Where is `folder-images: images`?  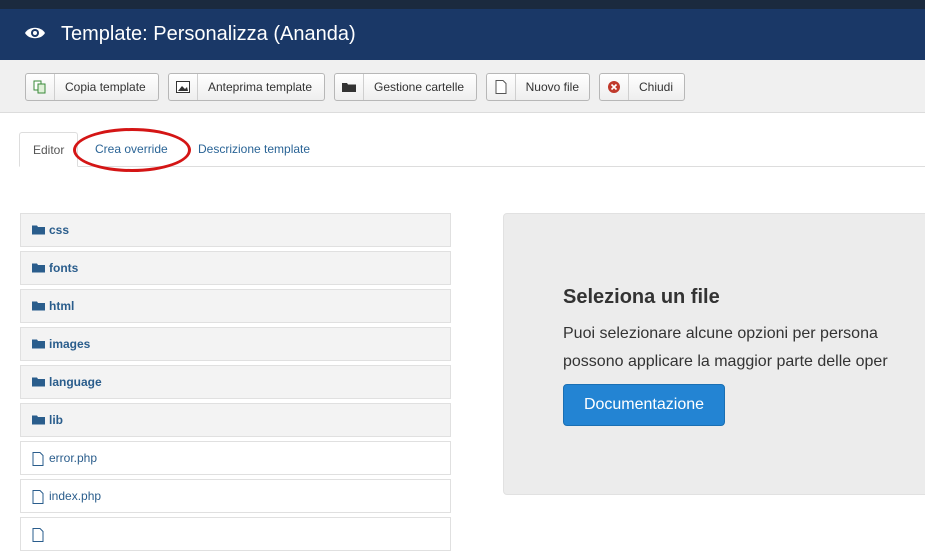
folder-images: images is located at coordinates (235, 344).